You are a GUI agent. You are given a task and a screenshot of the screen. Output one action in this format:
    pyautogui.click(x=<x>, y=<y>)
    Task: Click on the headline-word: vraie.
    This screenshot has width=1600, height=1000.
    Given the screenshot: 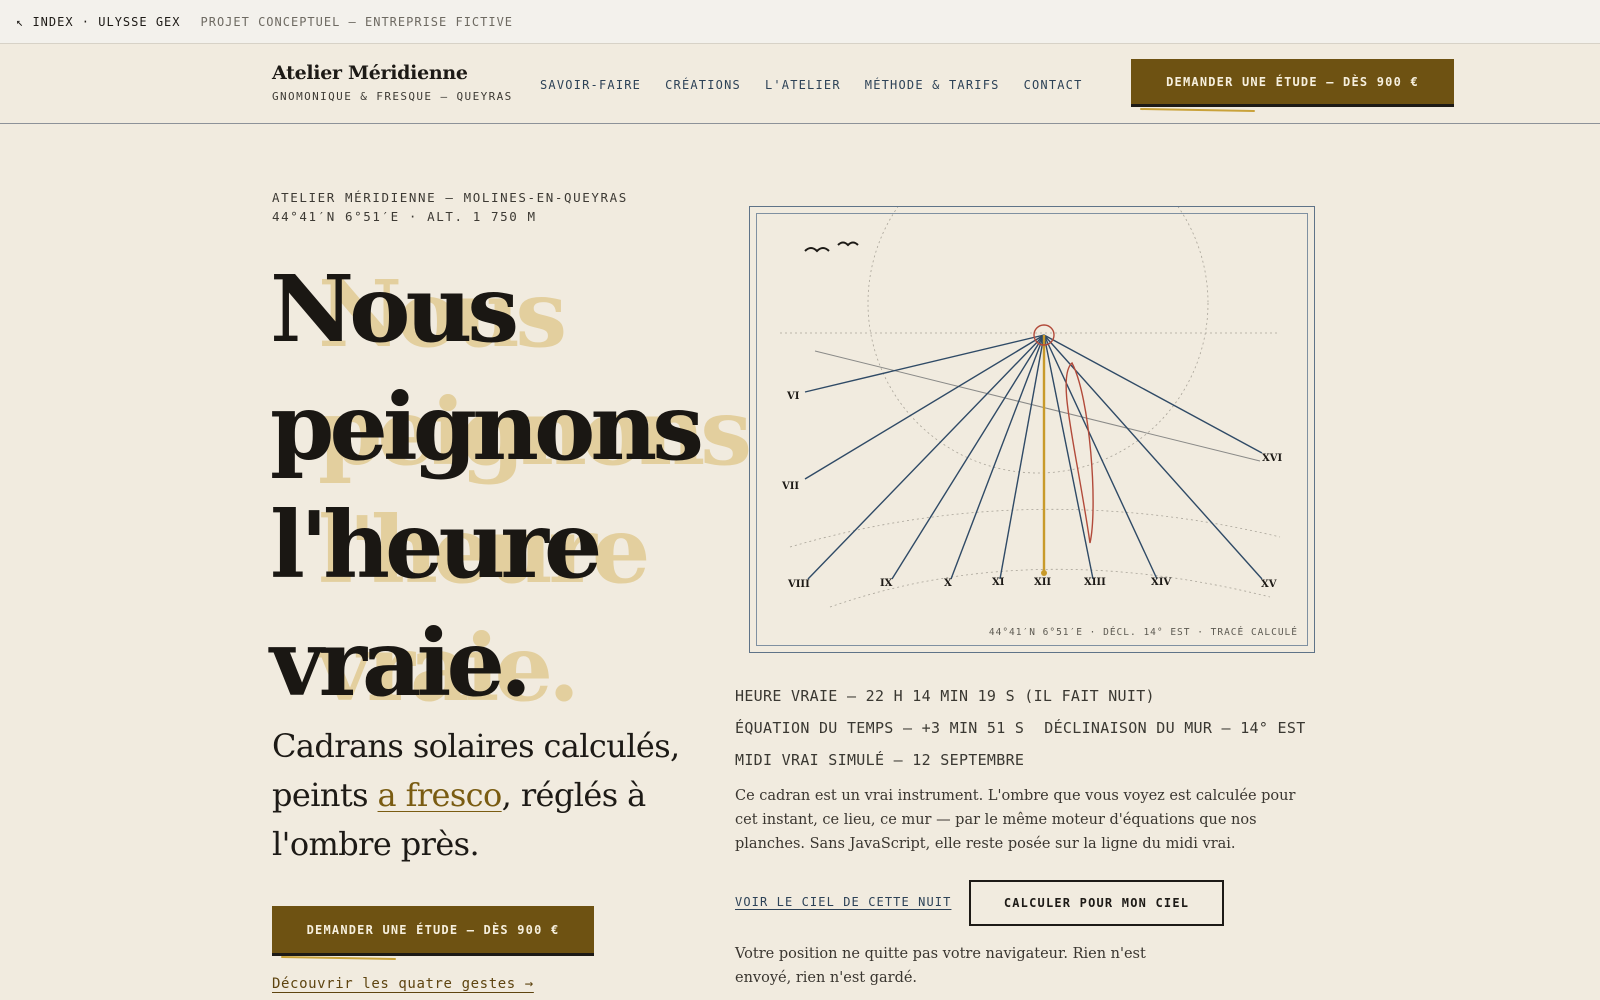 What is the action you would take?
    pyautogui.click(x=401, y=663)
    